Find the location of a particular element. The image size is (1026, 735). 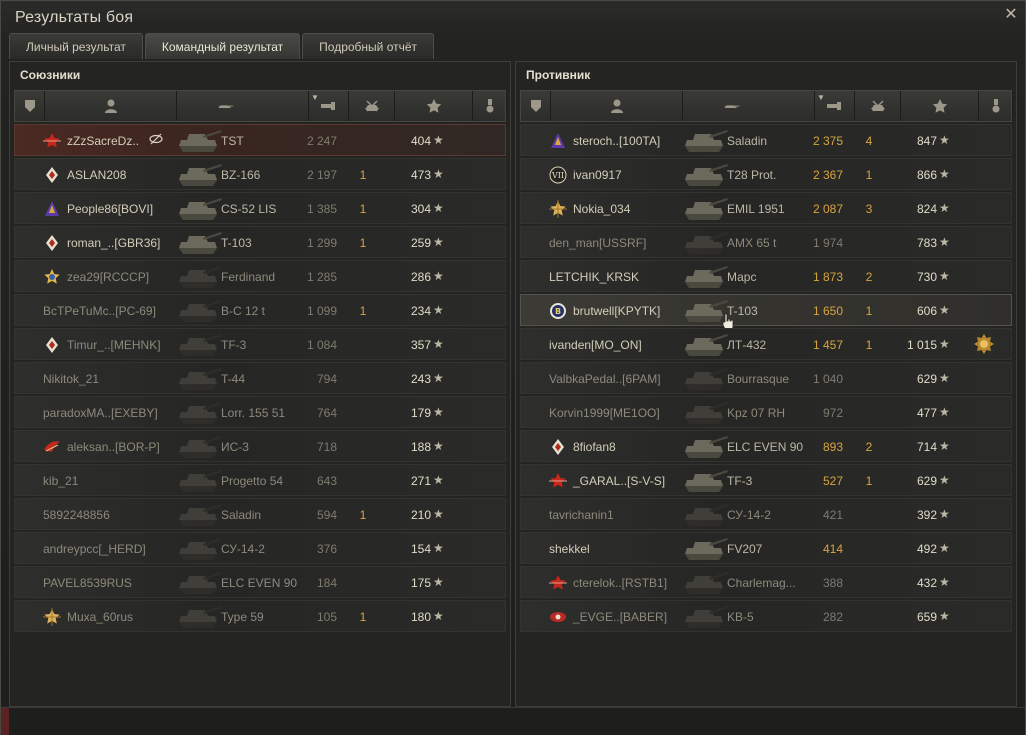

close-icon: ✕ is located at coordinates (1011, 15).